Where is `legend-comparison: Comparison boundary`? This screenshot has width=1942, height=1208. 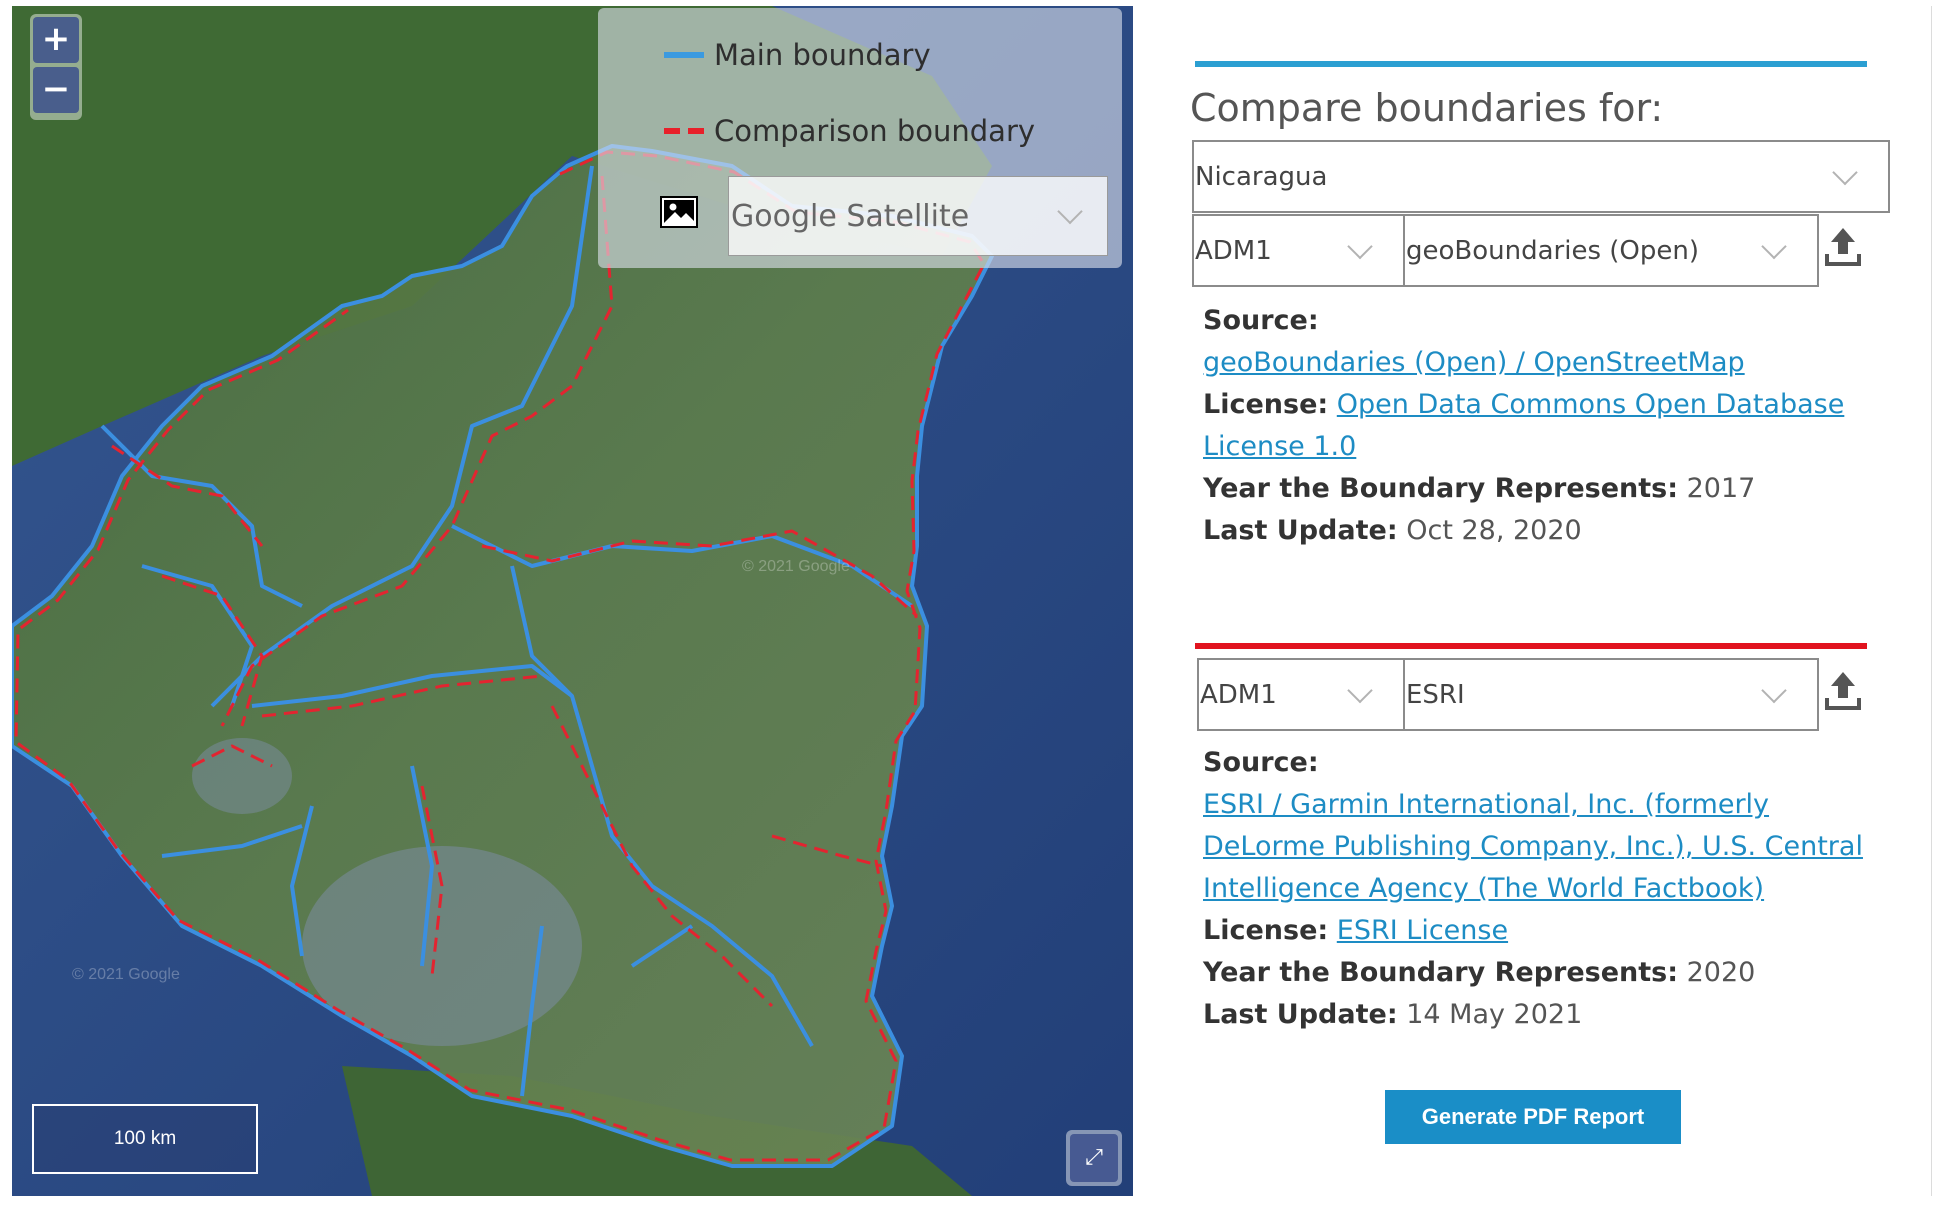 legend-comparison: Comparison boundary is located at coordinates (849, 131).